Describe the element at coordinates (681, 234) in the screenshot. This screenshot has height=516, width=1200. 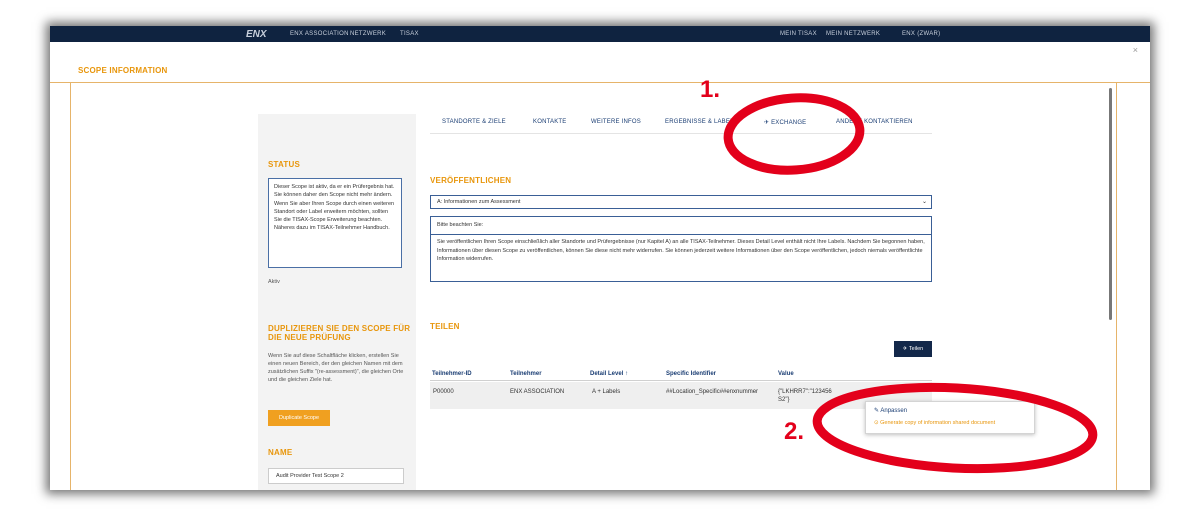
I see `note-divider` at that location.